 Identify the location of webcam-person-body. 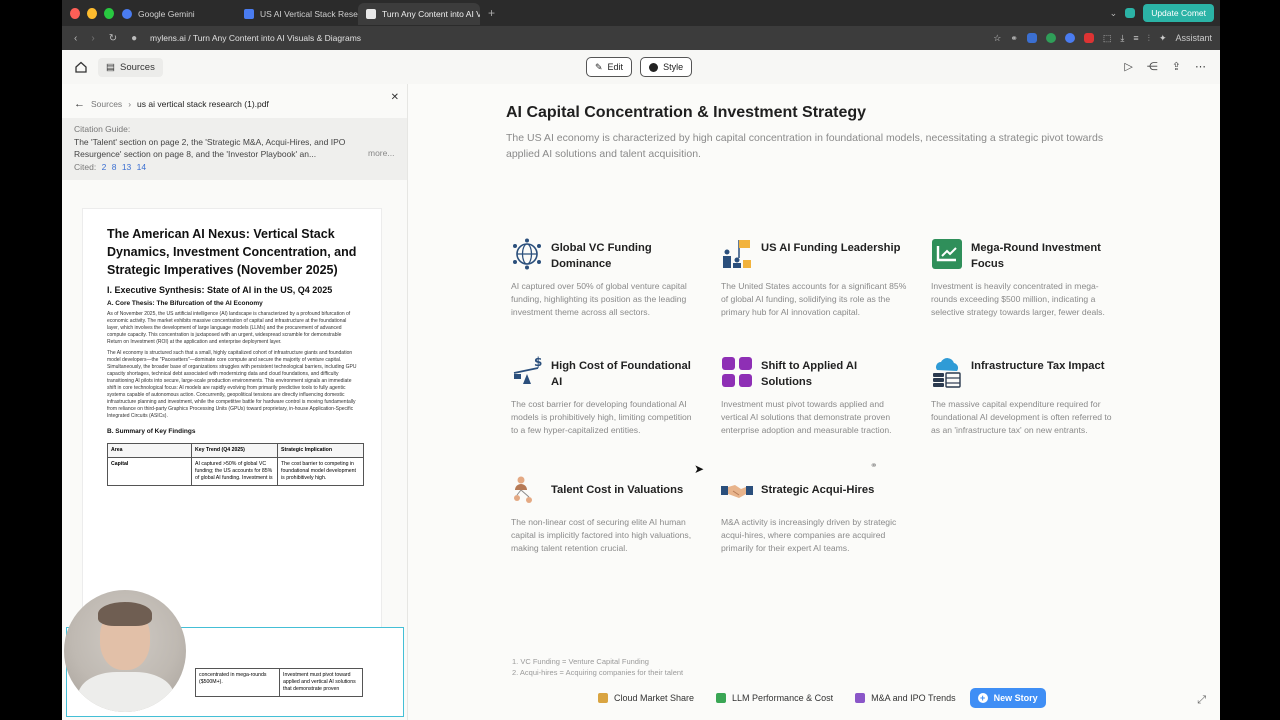
(126, 692).